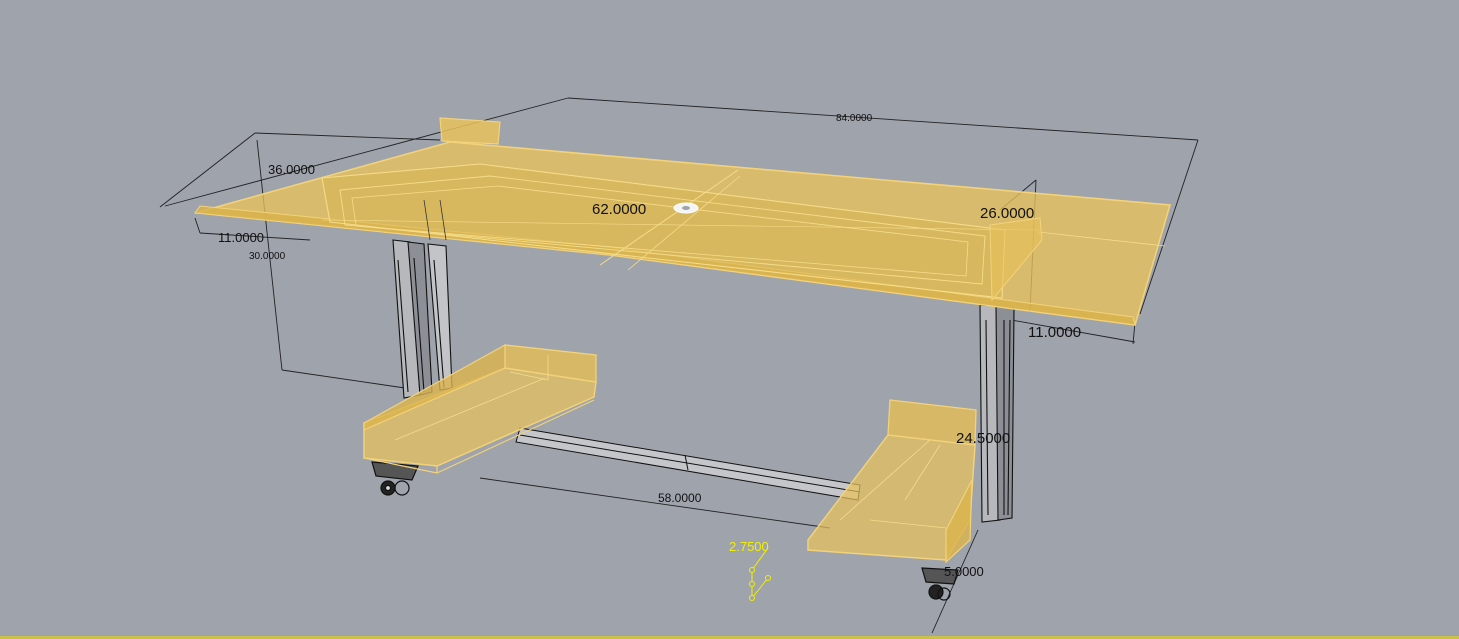 The image size is (1459, 639). What do you see at coordinates (395, 478) in the screenshot?
I see `left-caster` at bounding box center [395, 478].